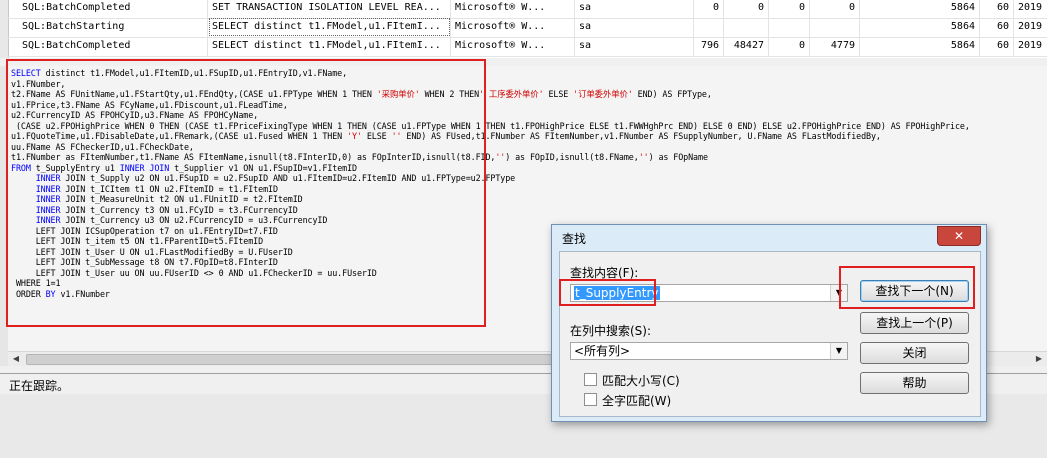 Image resolution: width=1047 pixels, height=458 pixels. Describe the element at coordinates (354, 136) in the screenshot. I see `sql-string-literal: 'Y'` at that location.